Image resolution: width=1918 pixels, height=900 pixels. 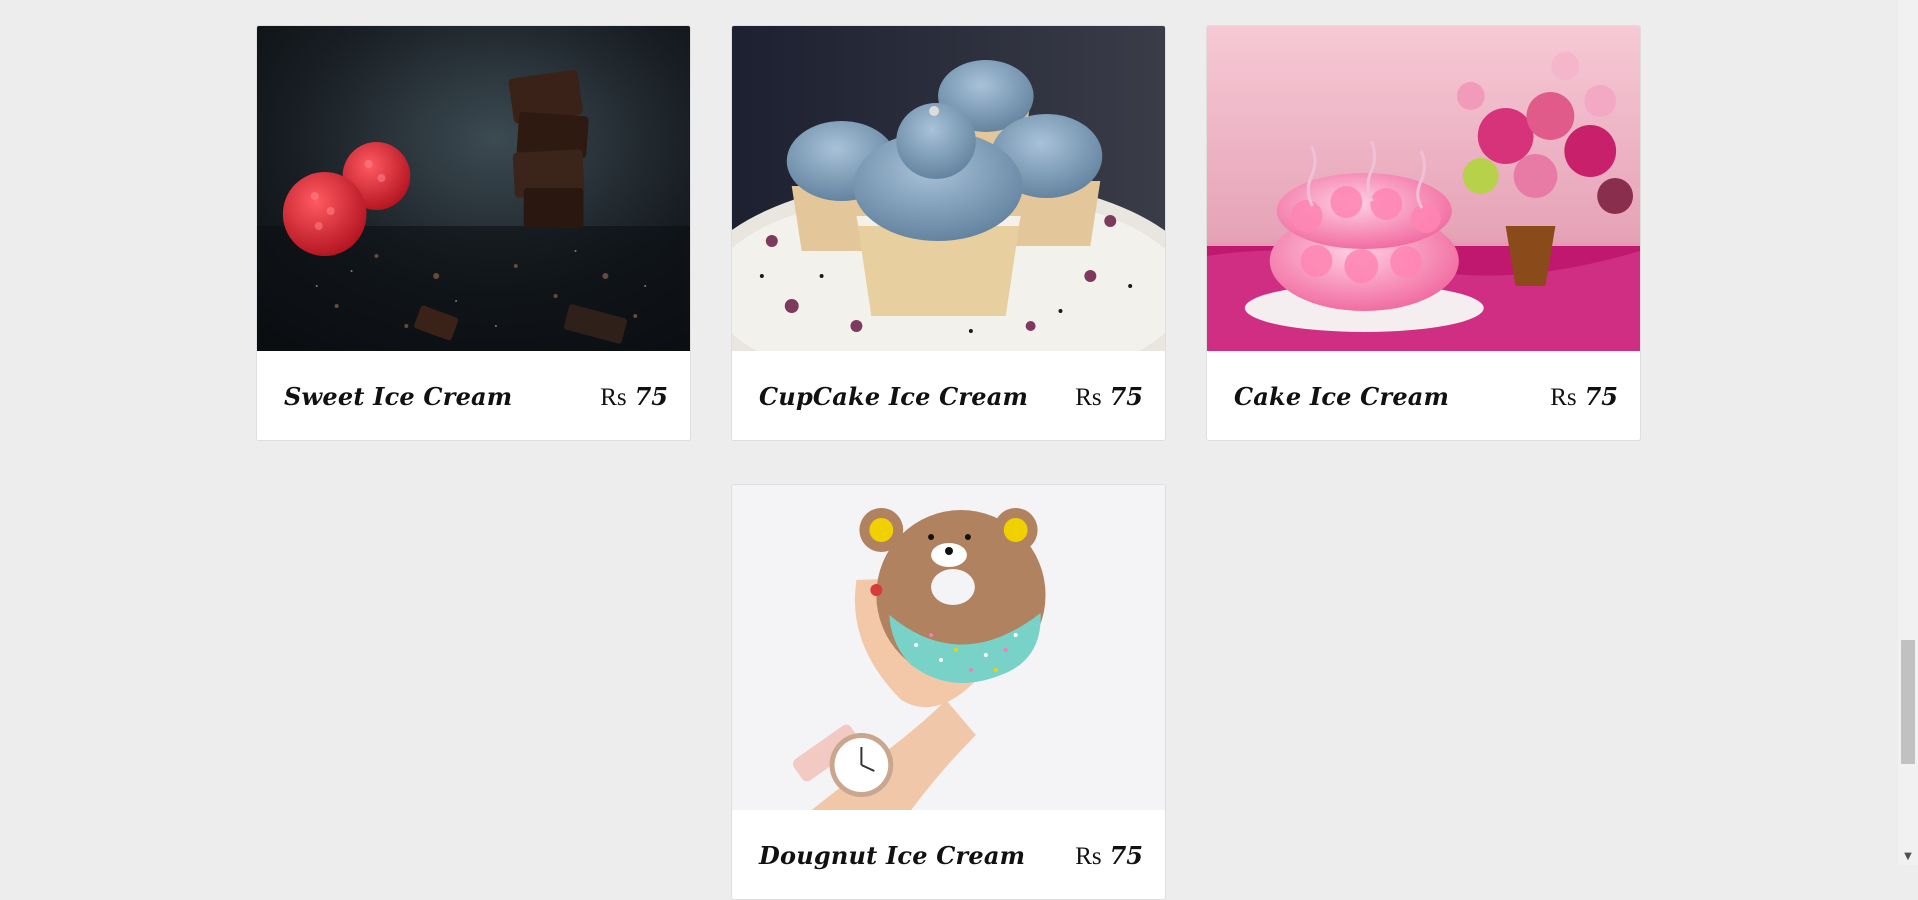 I want to click on scrollbar-thumb, so click(x=1908, y=702).